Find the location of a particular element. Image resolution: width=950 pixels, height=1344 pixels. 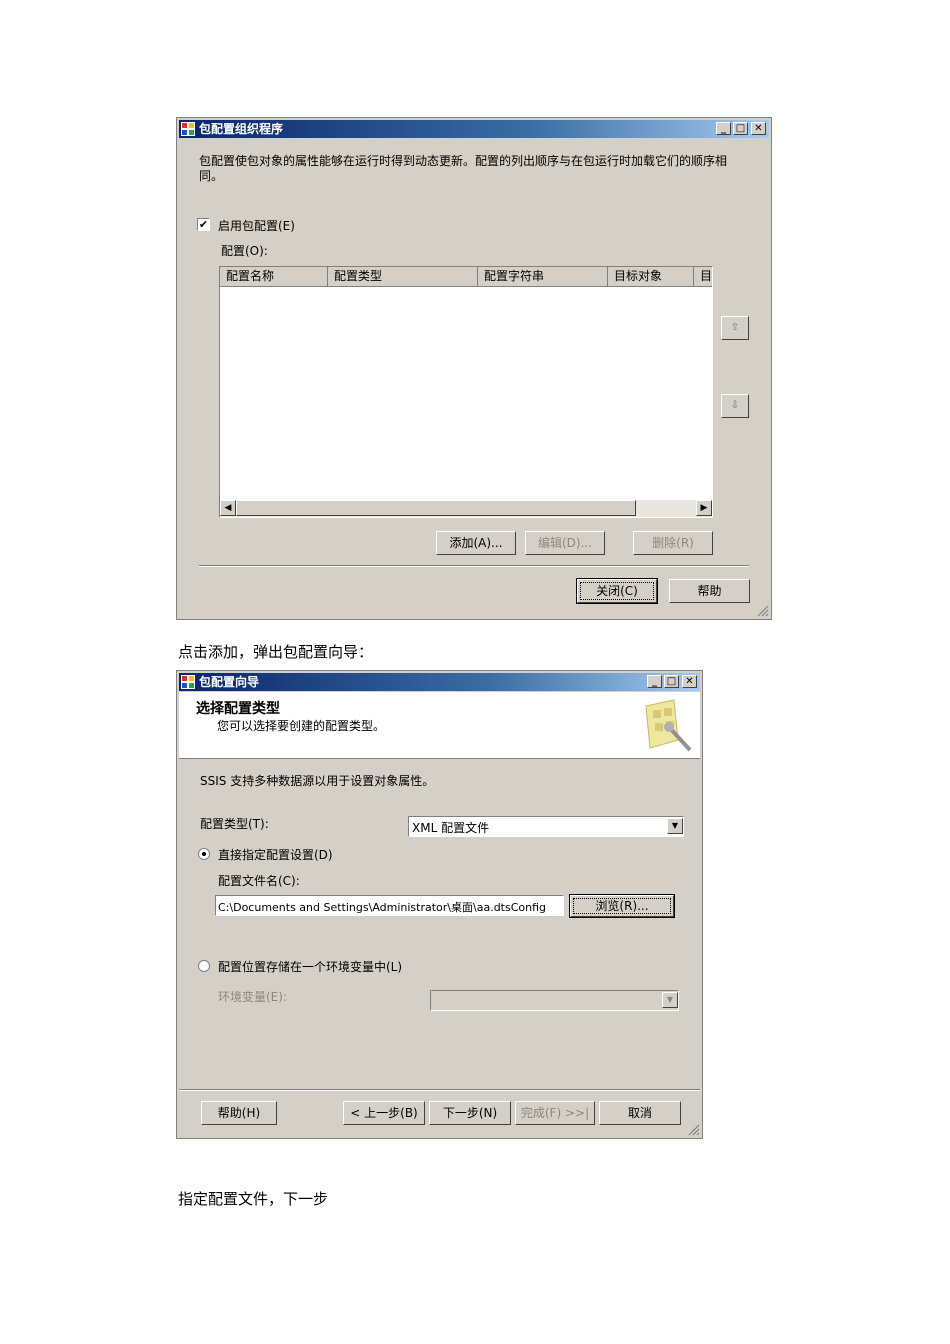

environment-variable-label: 环境变量(E): is located at coordinates (252, 997).